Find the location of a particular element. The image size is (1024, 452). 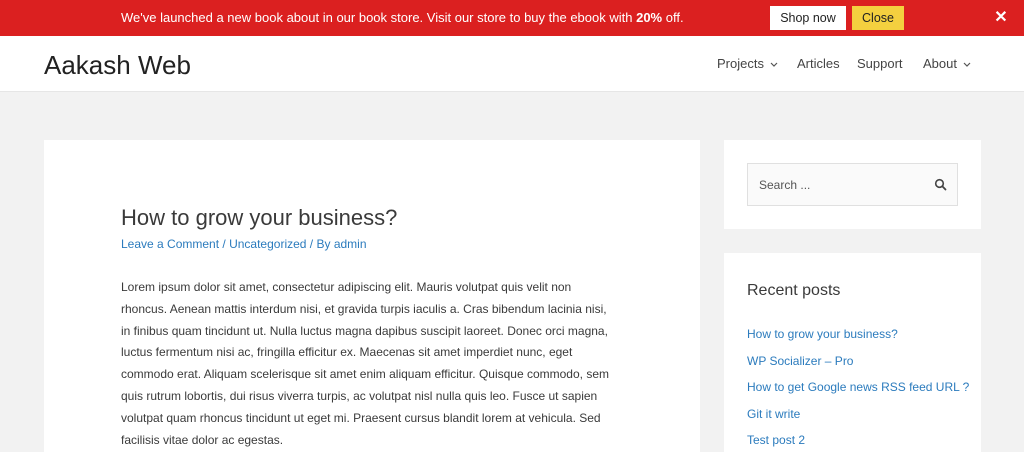

promo-text-end: off. is located at coordinates (673, 17).